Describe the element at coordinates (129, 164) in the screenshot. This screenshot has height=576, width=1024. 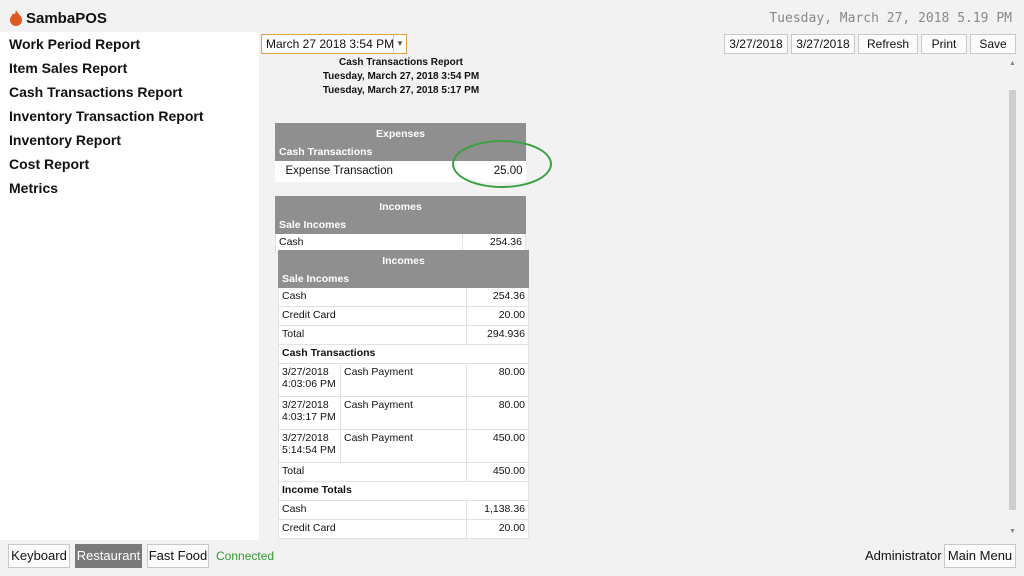
I see `sidebar-item-cost-report: Cost Report` at that location.